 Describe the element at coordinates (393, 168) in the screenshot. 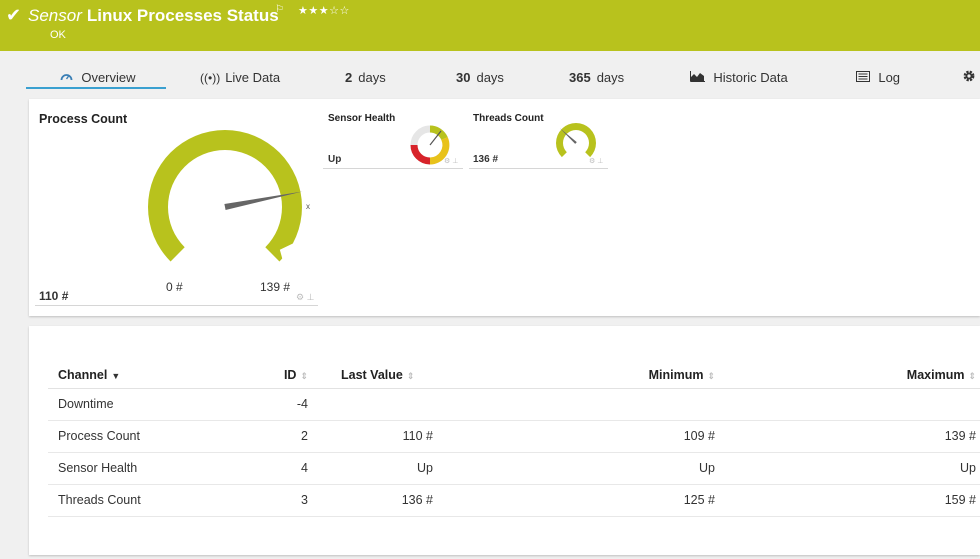

I see `health-gauge-divider` at that location.